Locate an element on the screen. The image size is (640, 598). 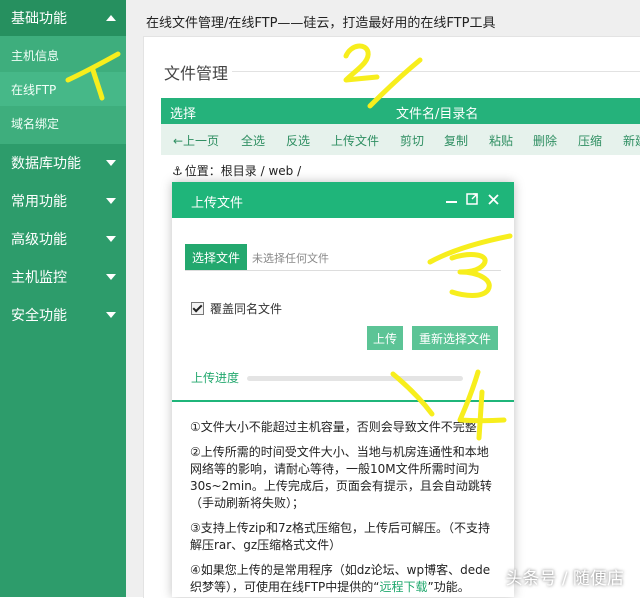
sidebar-section-database: 数据库功能 is located at coordinates (63, 163).